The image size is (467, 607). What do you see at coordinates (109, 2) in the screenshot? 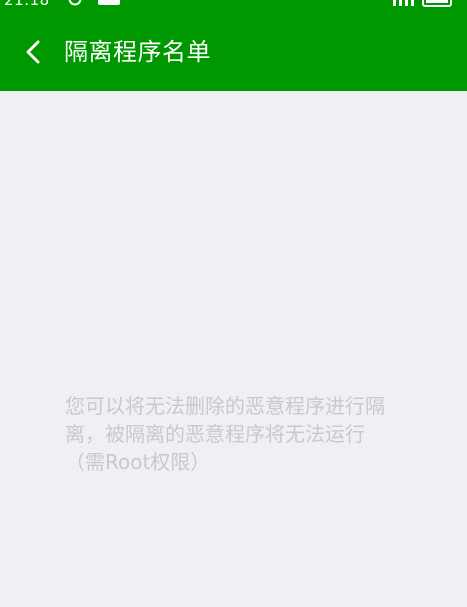
I see `message-icon` at bounding box center [109, 2].